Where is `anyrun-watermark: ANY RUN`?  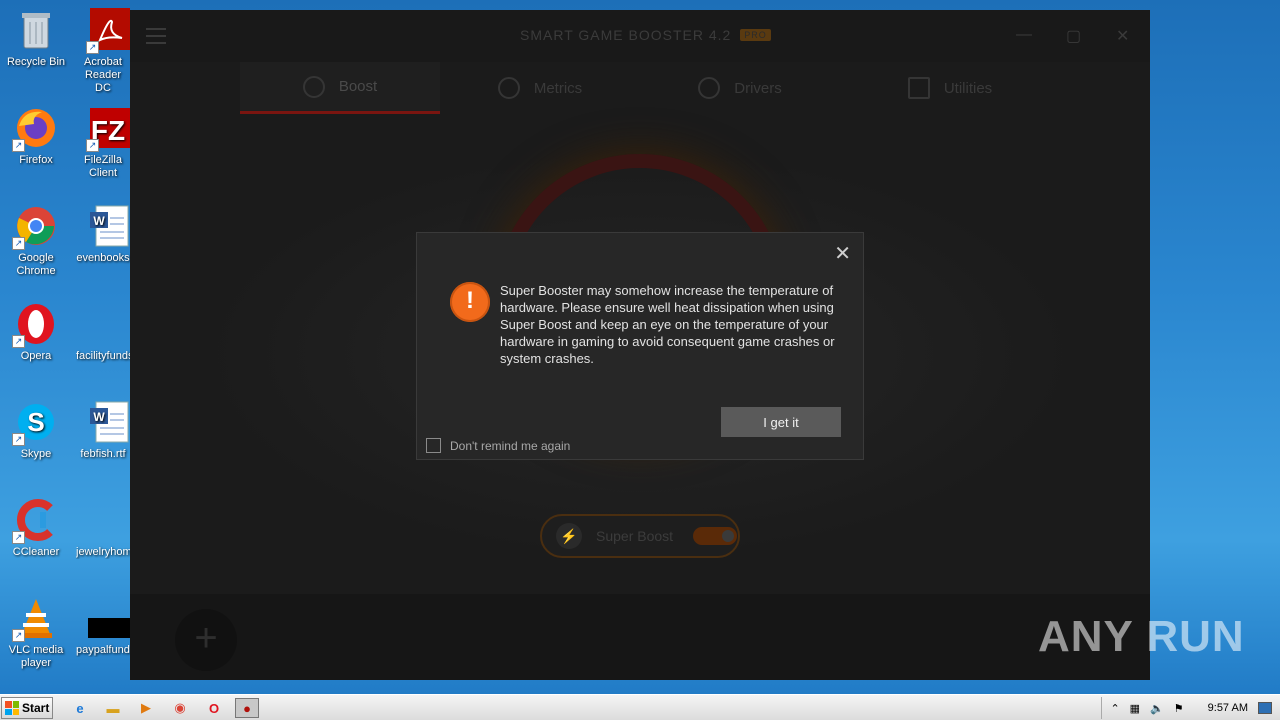
anyrun-watermark: ANY RUN is located at coordinates (1141, 636).